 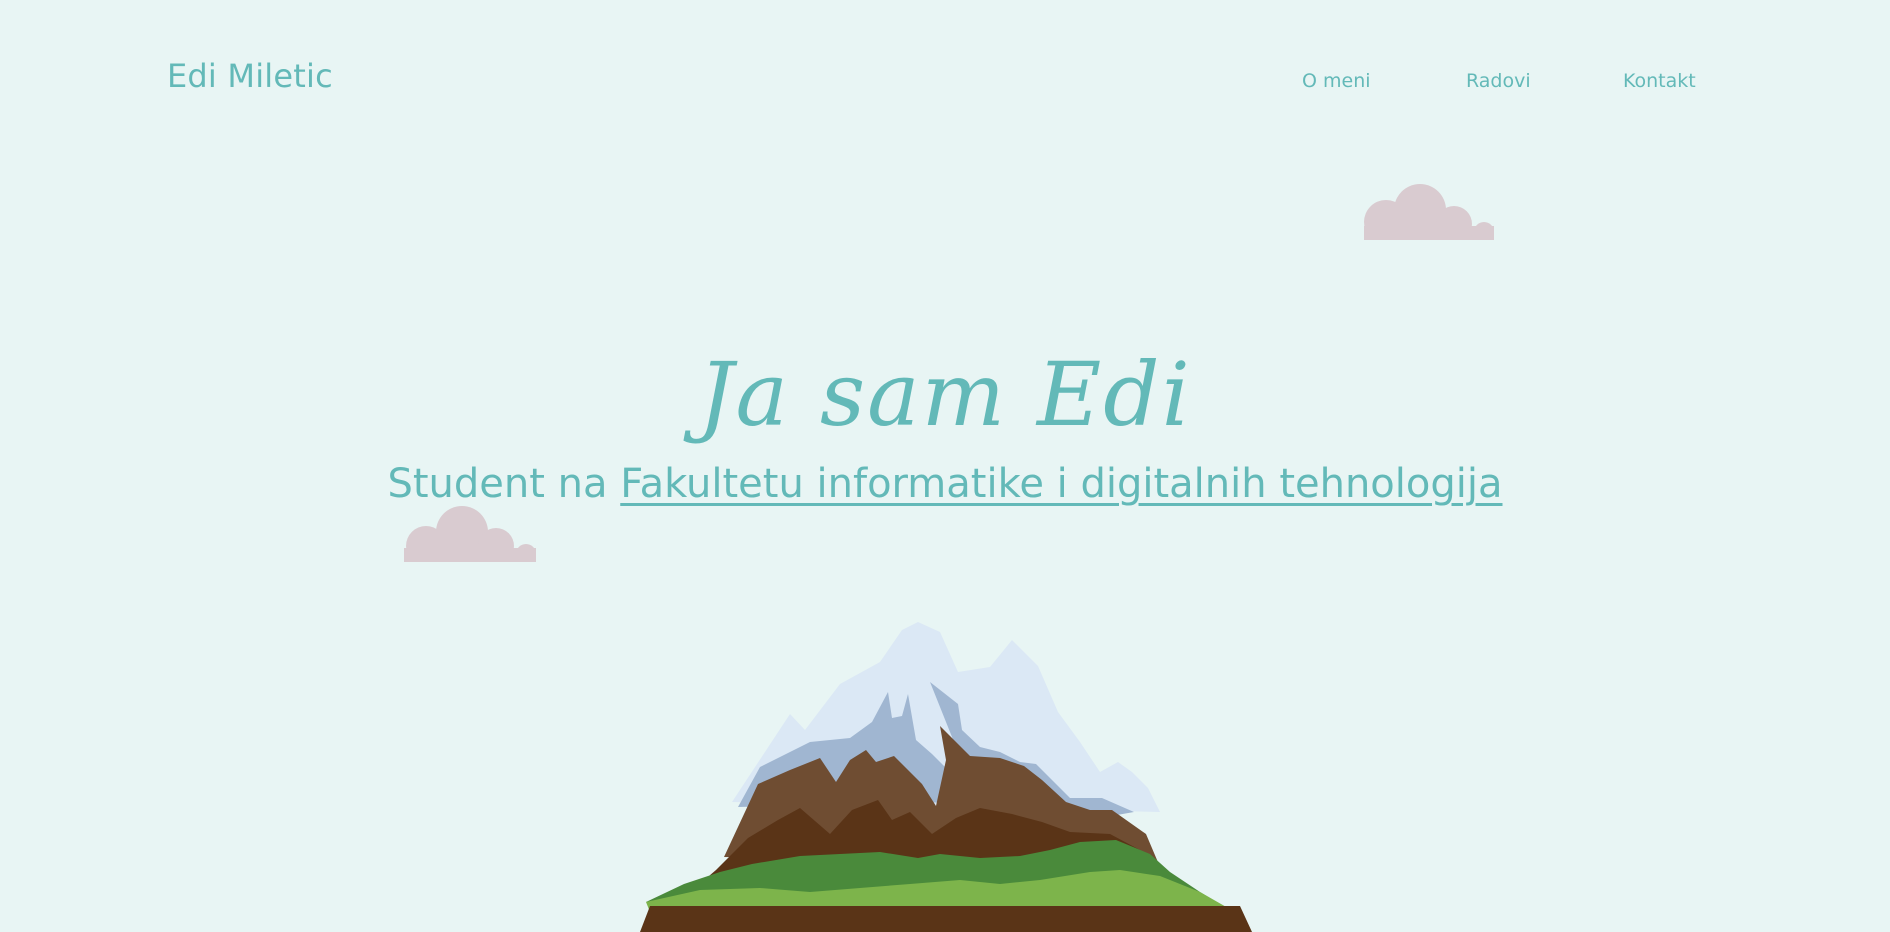 What do you see at coordinates (1659, 81) in the screenshot?
I see `nav-link-kontakt: Kontakt` at bounding box center [1659, 81].